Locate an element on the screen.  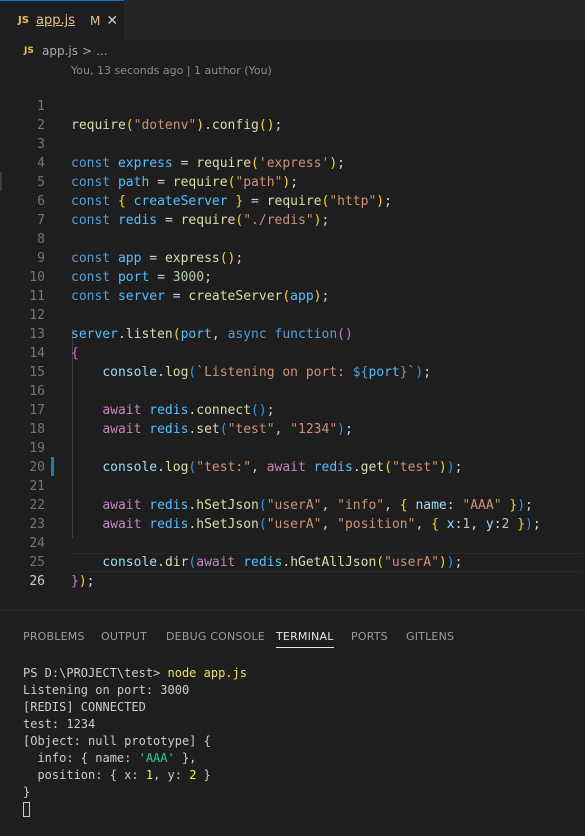
code-line: 25 }); is located at coordinates (292, 561).